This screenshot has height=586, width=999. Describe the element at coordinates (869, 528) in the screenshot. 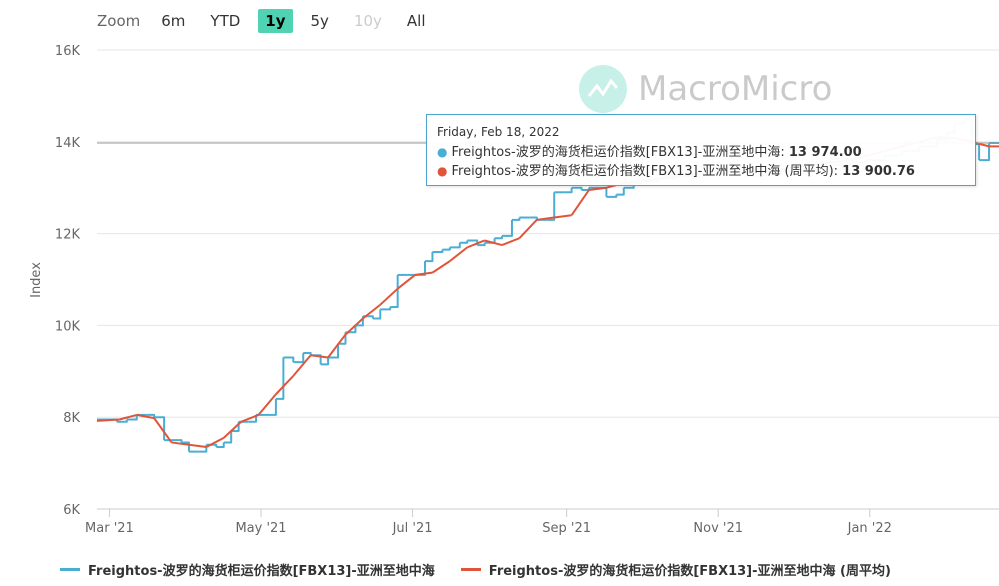

I see `x-tick-label: Jan '22` at that location.